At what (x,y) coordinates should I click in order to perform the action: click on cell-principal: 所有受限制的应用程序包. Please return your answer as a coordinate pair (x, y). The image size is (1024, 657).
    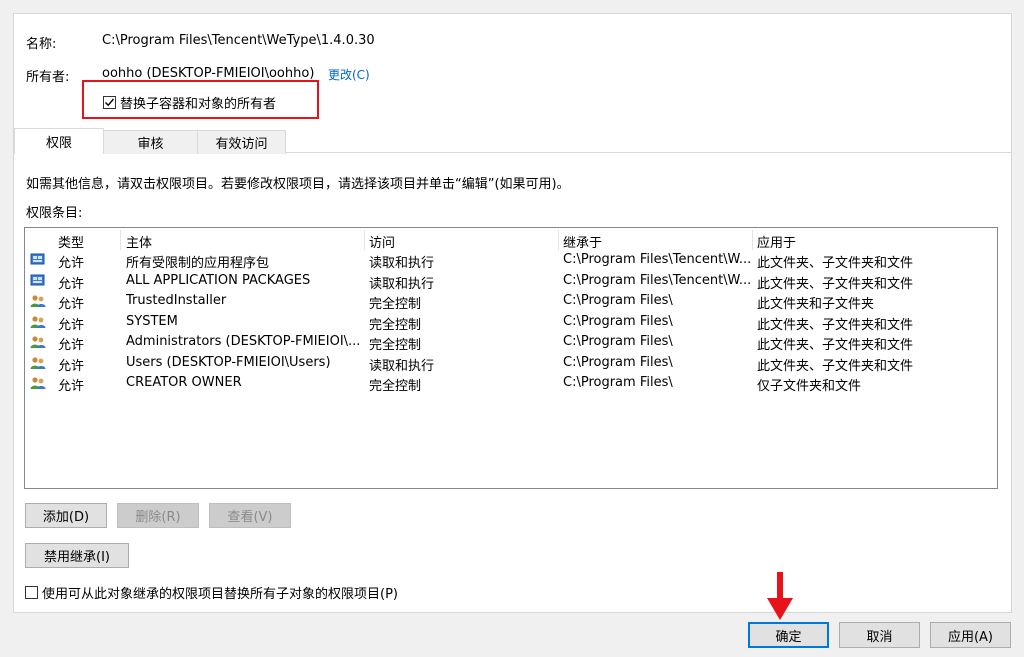
    Looking at the image, I should click on (198, 263).